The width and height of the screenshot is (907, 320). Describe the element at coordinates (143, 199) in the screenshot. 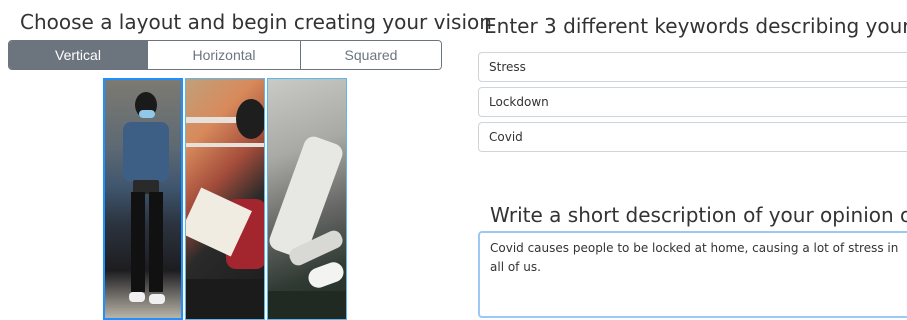

I see `photo-woman-with-mask` at that location.